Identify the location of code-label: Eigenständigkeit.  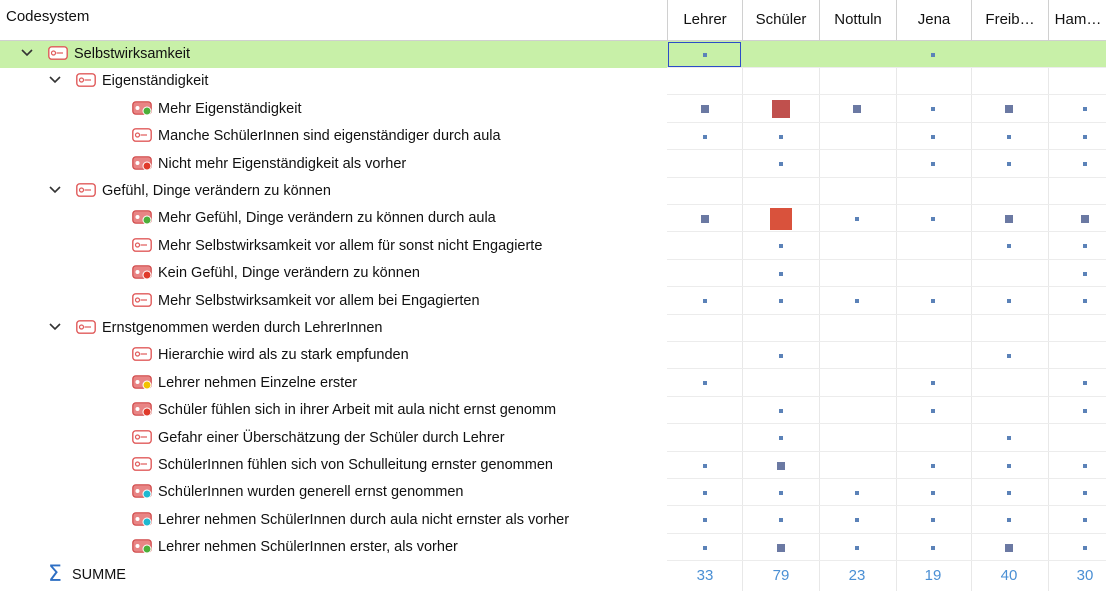
(155, 81).